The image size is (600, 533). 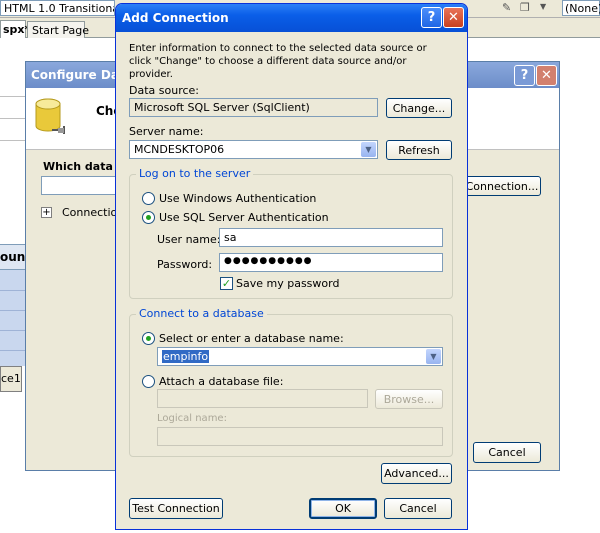 What do you see at coordinates (222, 107) in the screenshot?
I see `data-source-value: Microsoft SQL Server (SqlClient)` at bounding box center [222, 107].